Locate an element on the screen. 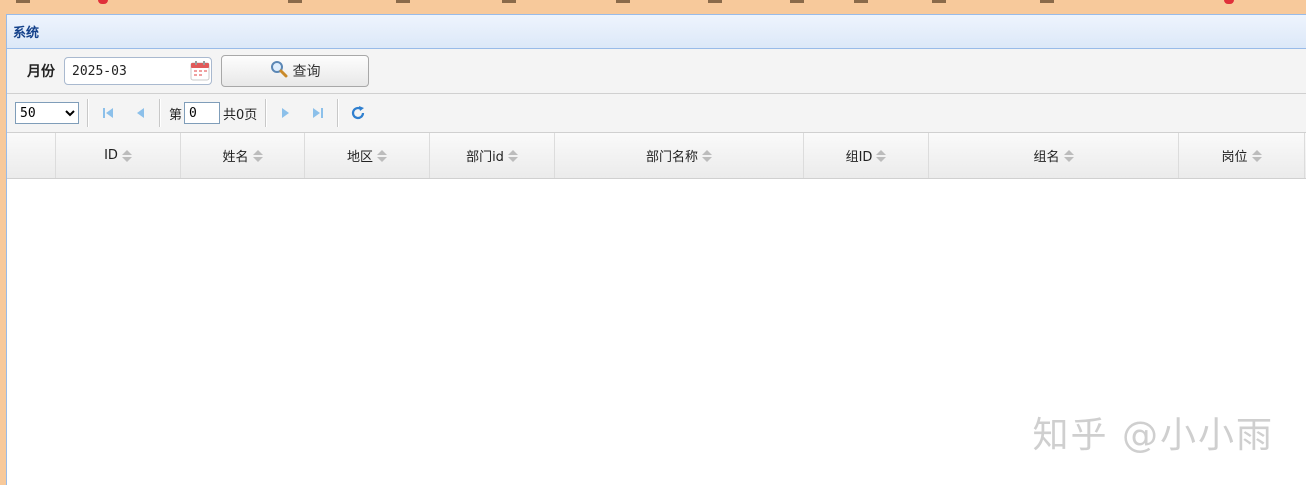 The image size is (1306, 485). pagination-bar: 50 第 共0页 is located at coordinates (656, 113).